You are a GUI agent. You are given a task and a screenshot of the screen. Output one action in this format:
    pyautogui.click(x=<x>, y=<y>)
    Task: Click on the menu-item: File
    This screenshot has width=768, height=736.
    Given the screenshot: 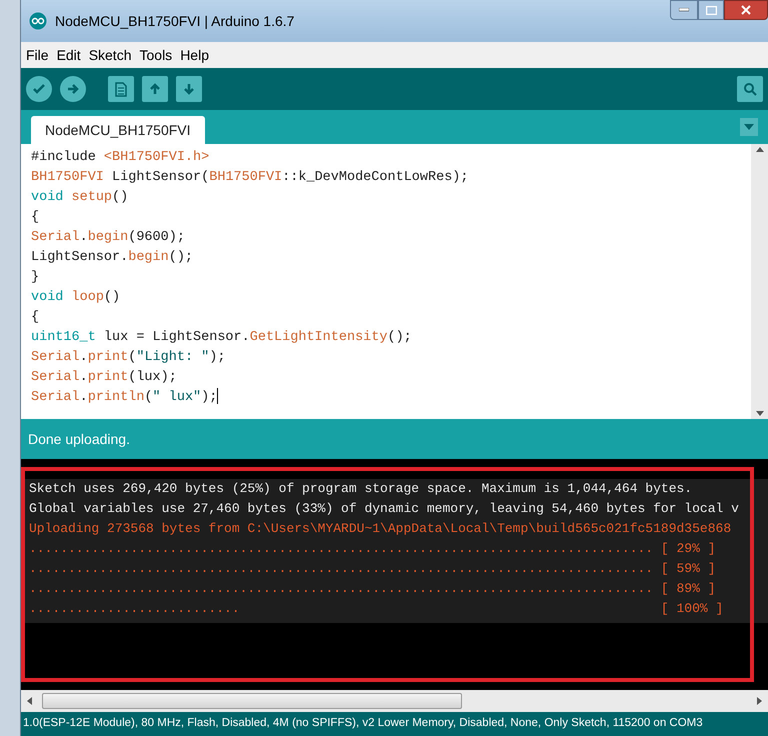 What is the action you would take?
    pyautogui.click(x=37, y=55)
    